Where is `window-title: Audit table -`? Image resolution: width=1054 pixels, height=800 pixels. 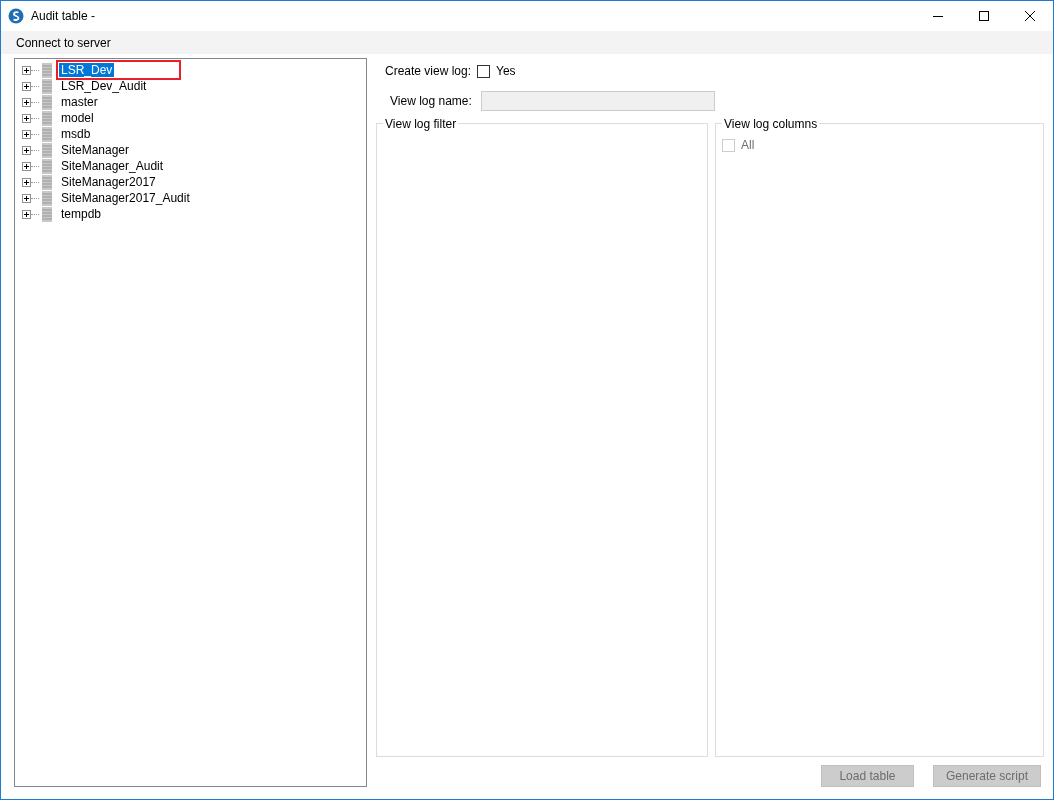 window-title: Audit table - is located at coordinates (63, 16).